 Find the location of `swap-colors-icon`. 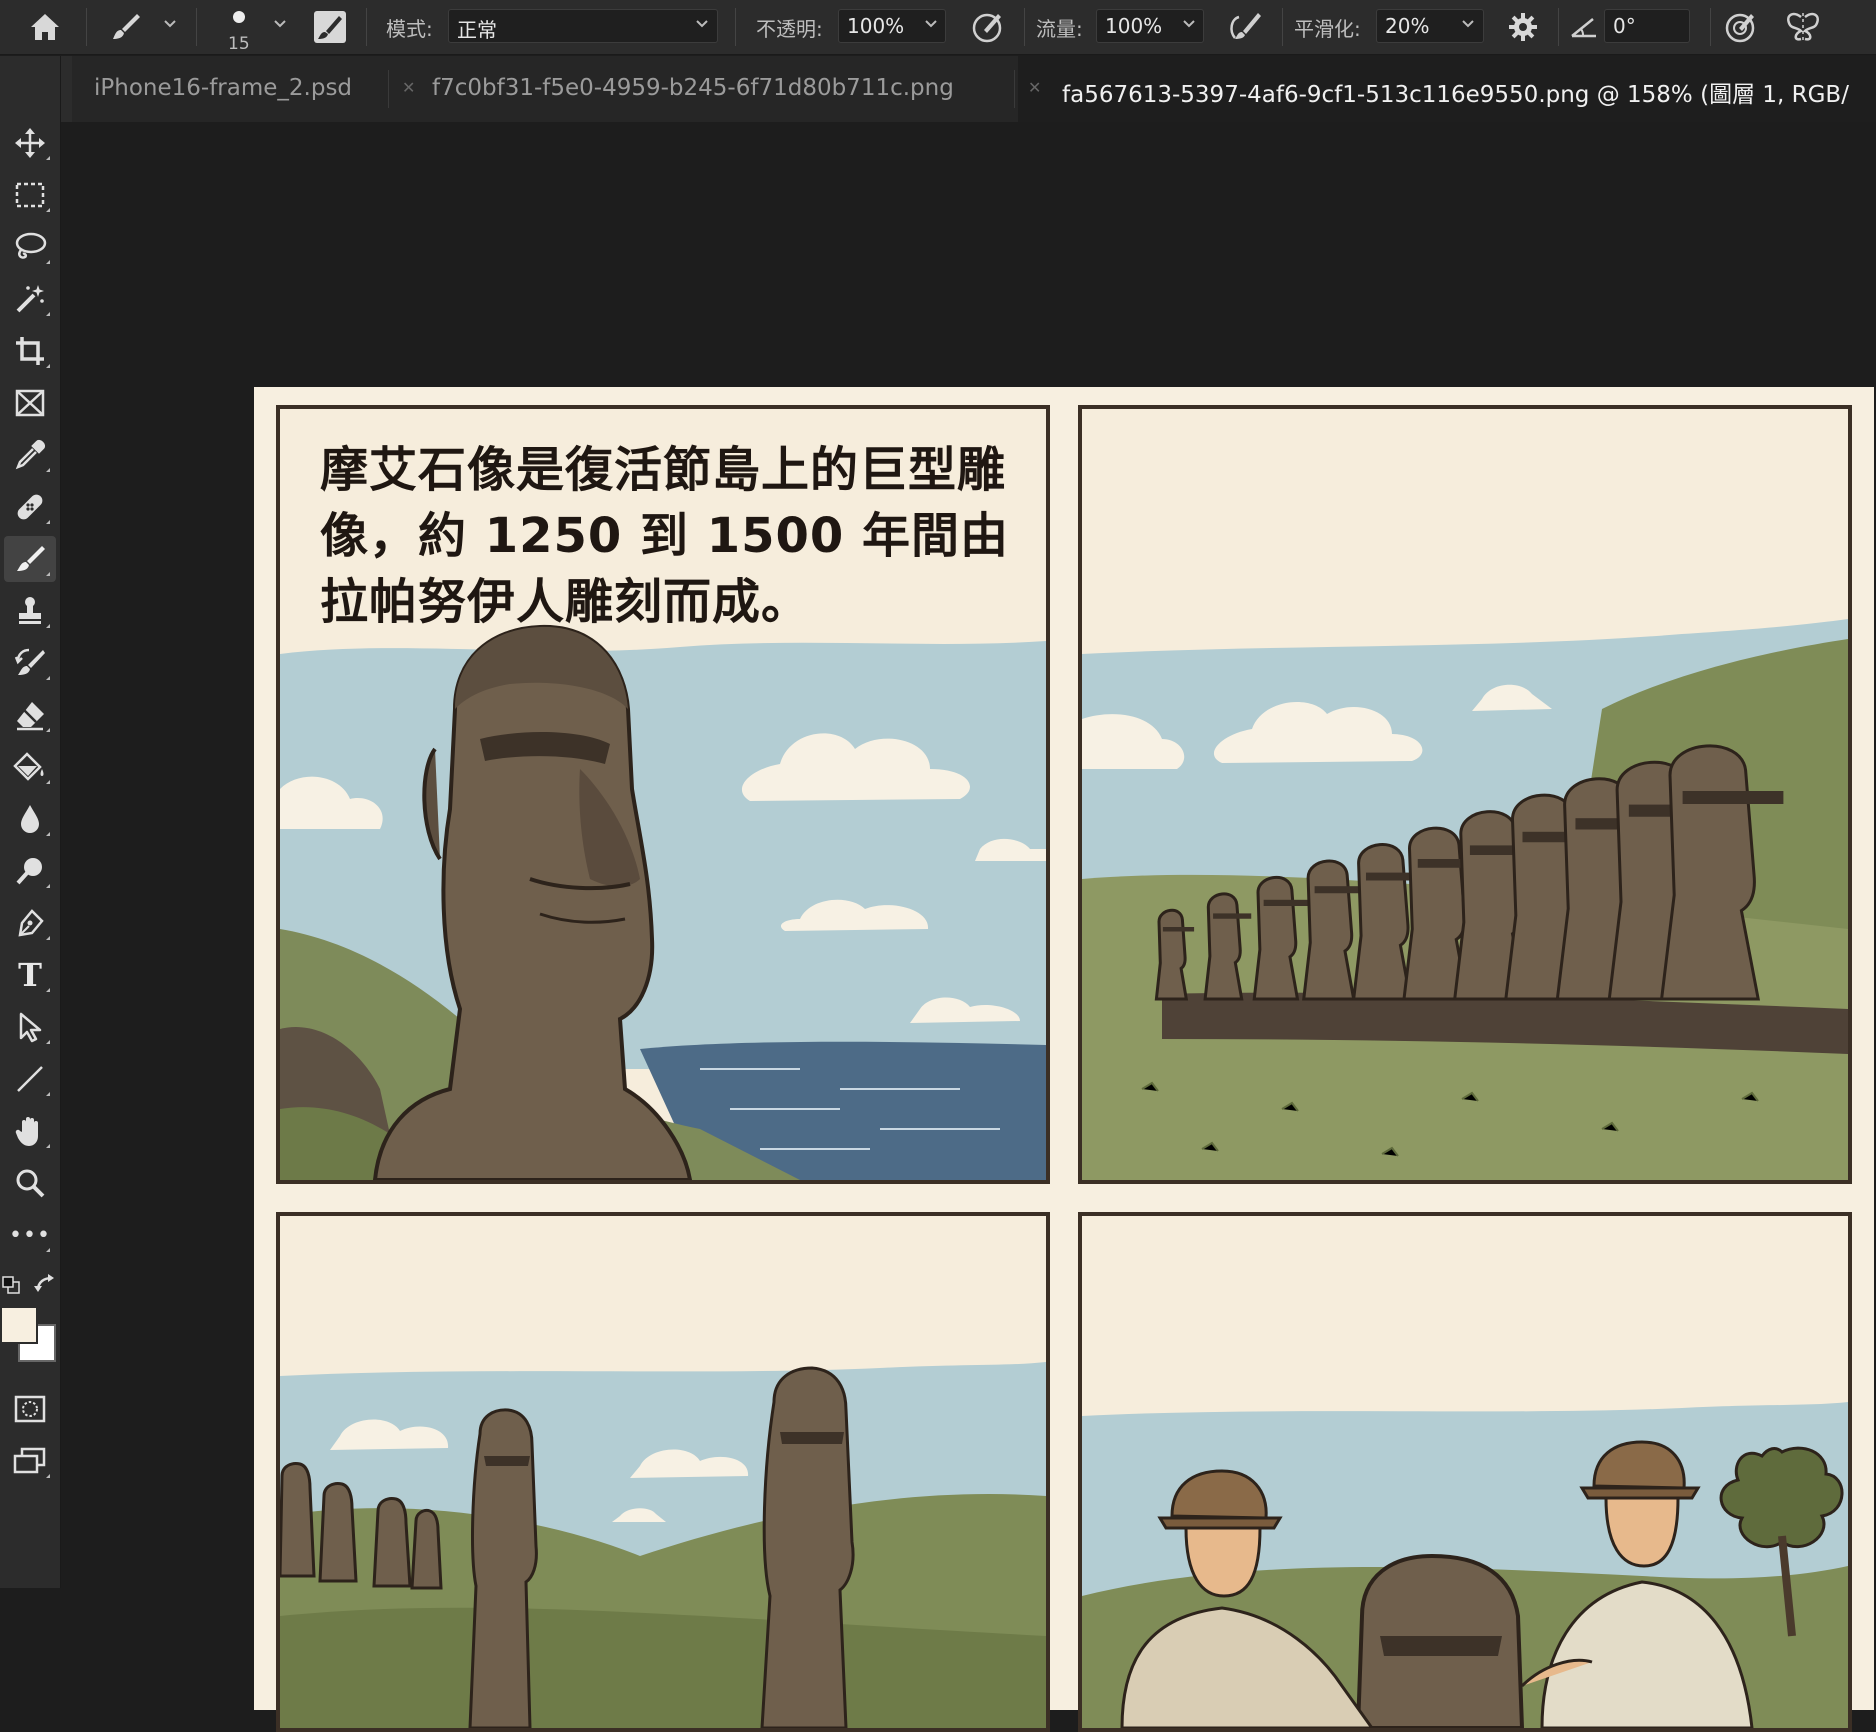

swap-colors-icon is located at coordinates (46, 1285).